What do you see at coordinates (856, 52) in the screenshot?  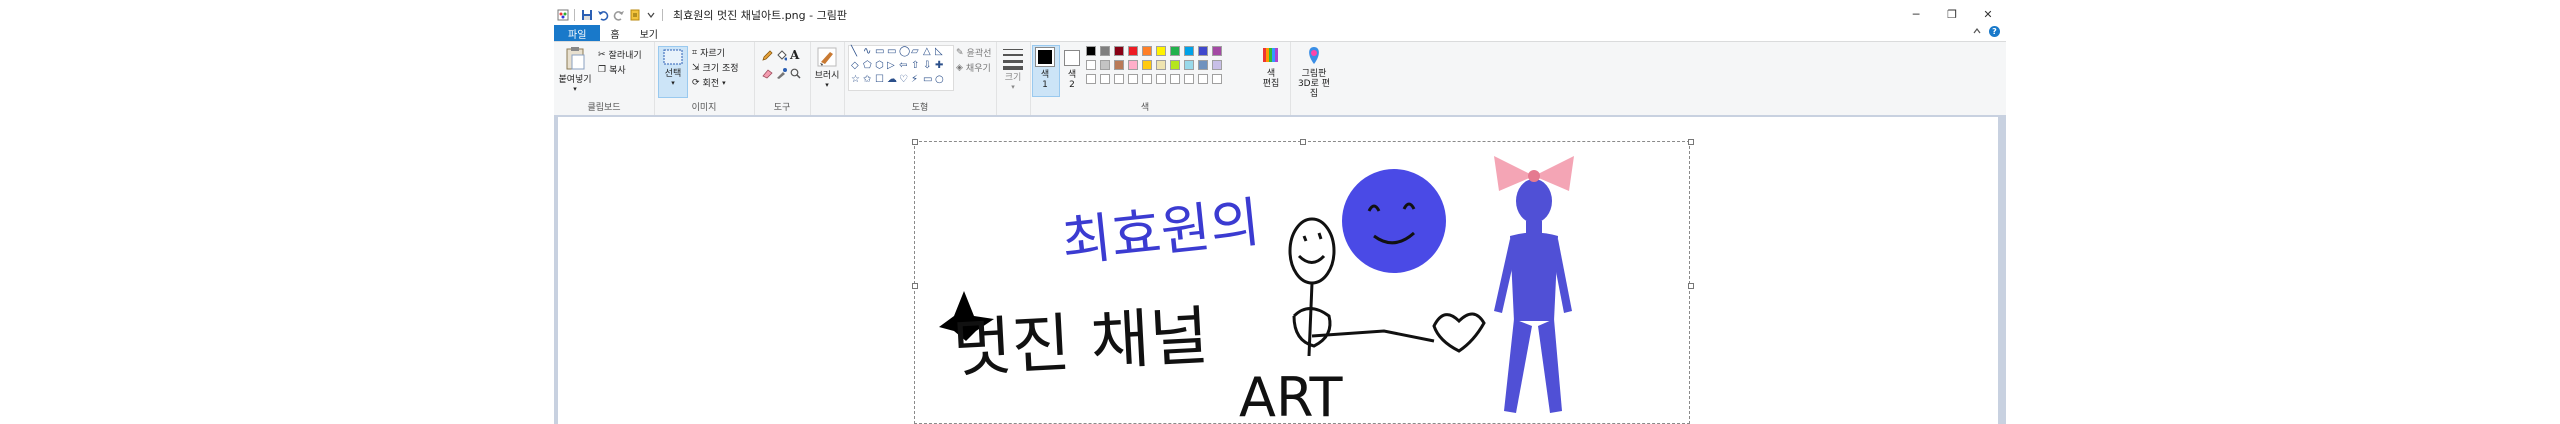 I see `shape-gallery-icon: ╲` at bounding box center [856, 52].